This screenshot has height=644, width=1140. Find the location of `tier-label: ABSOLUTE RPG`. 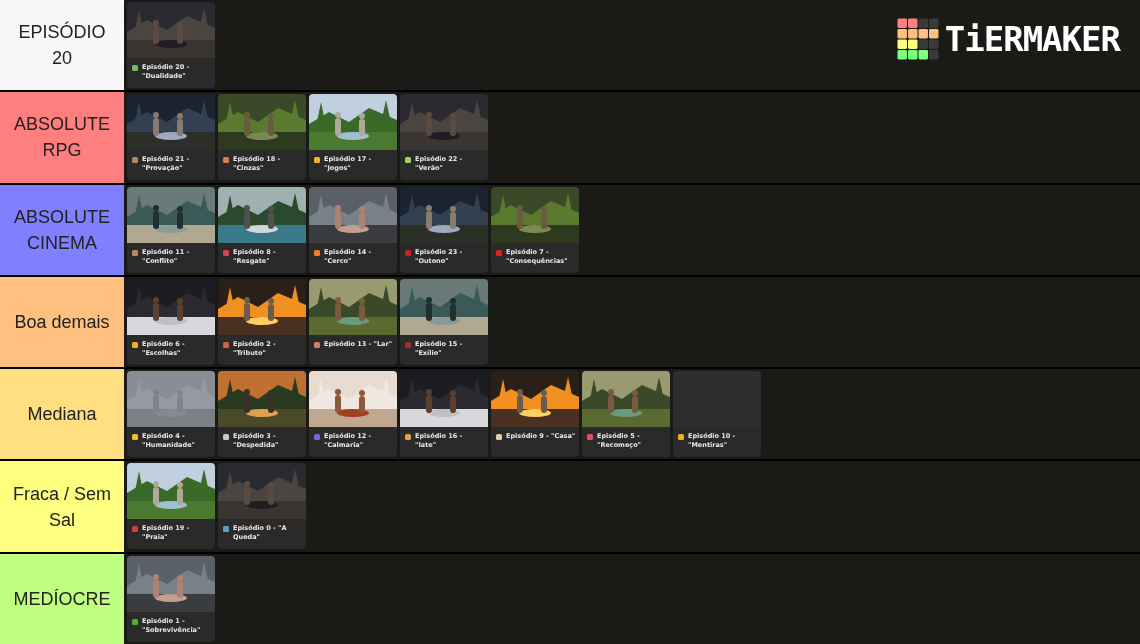

tier-label: ABSOLUTE RPG is located at coordinates (62, 137).